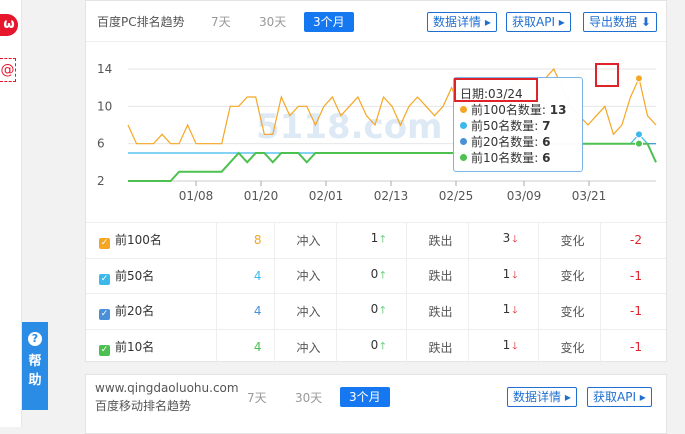 The image size is (685, 434). What do you see at coordinates (496, 90) in the screenshot?
I see `tooltip-date-highlight` at bounding box center [496, 90].